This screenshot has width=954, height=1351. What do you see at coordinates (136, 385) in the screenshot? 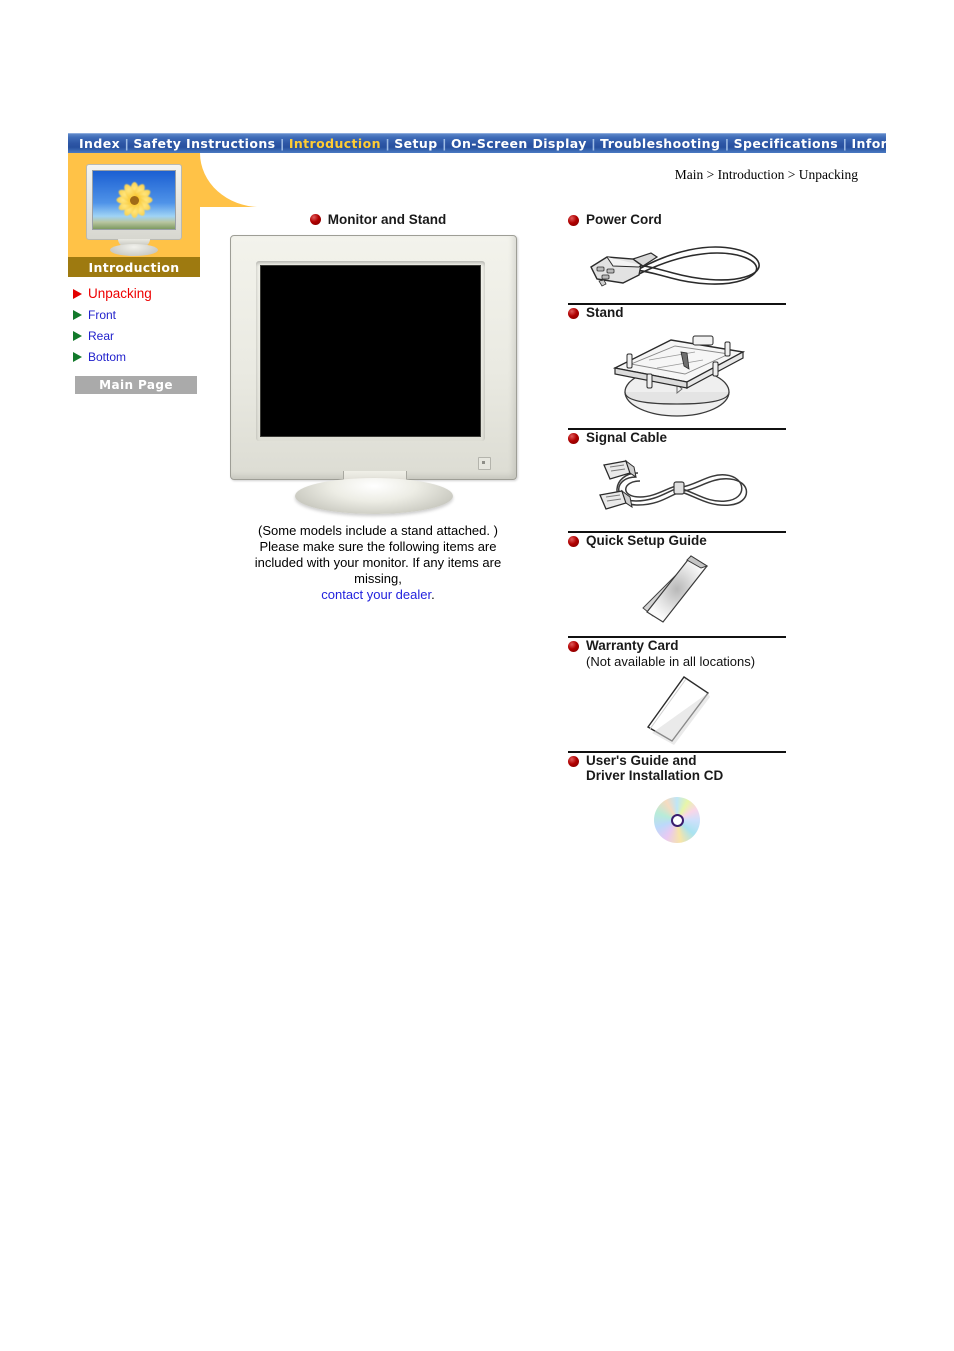
I see `main-page-button: Main Page` at bounding box center [136, 385].